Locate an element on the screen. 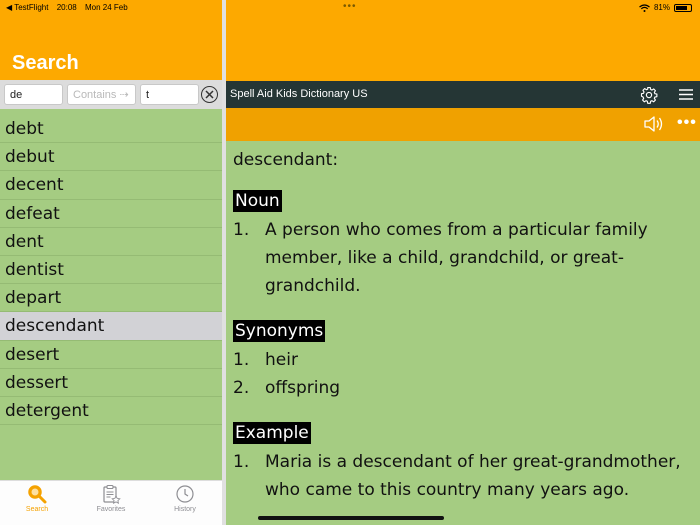 This screenshot has width=700, height=525. word-list-item: detergent is located at coordinates (111, 411).